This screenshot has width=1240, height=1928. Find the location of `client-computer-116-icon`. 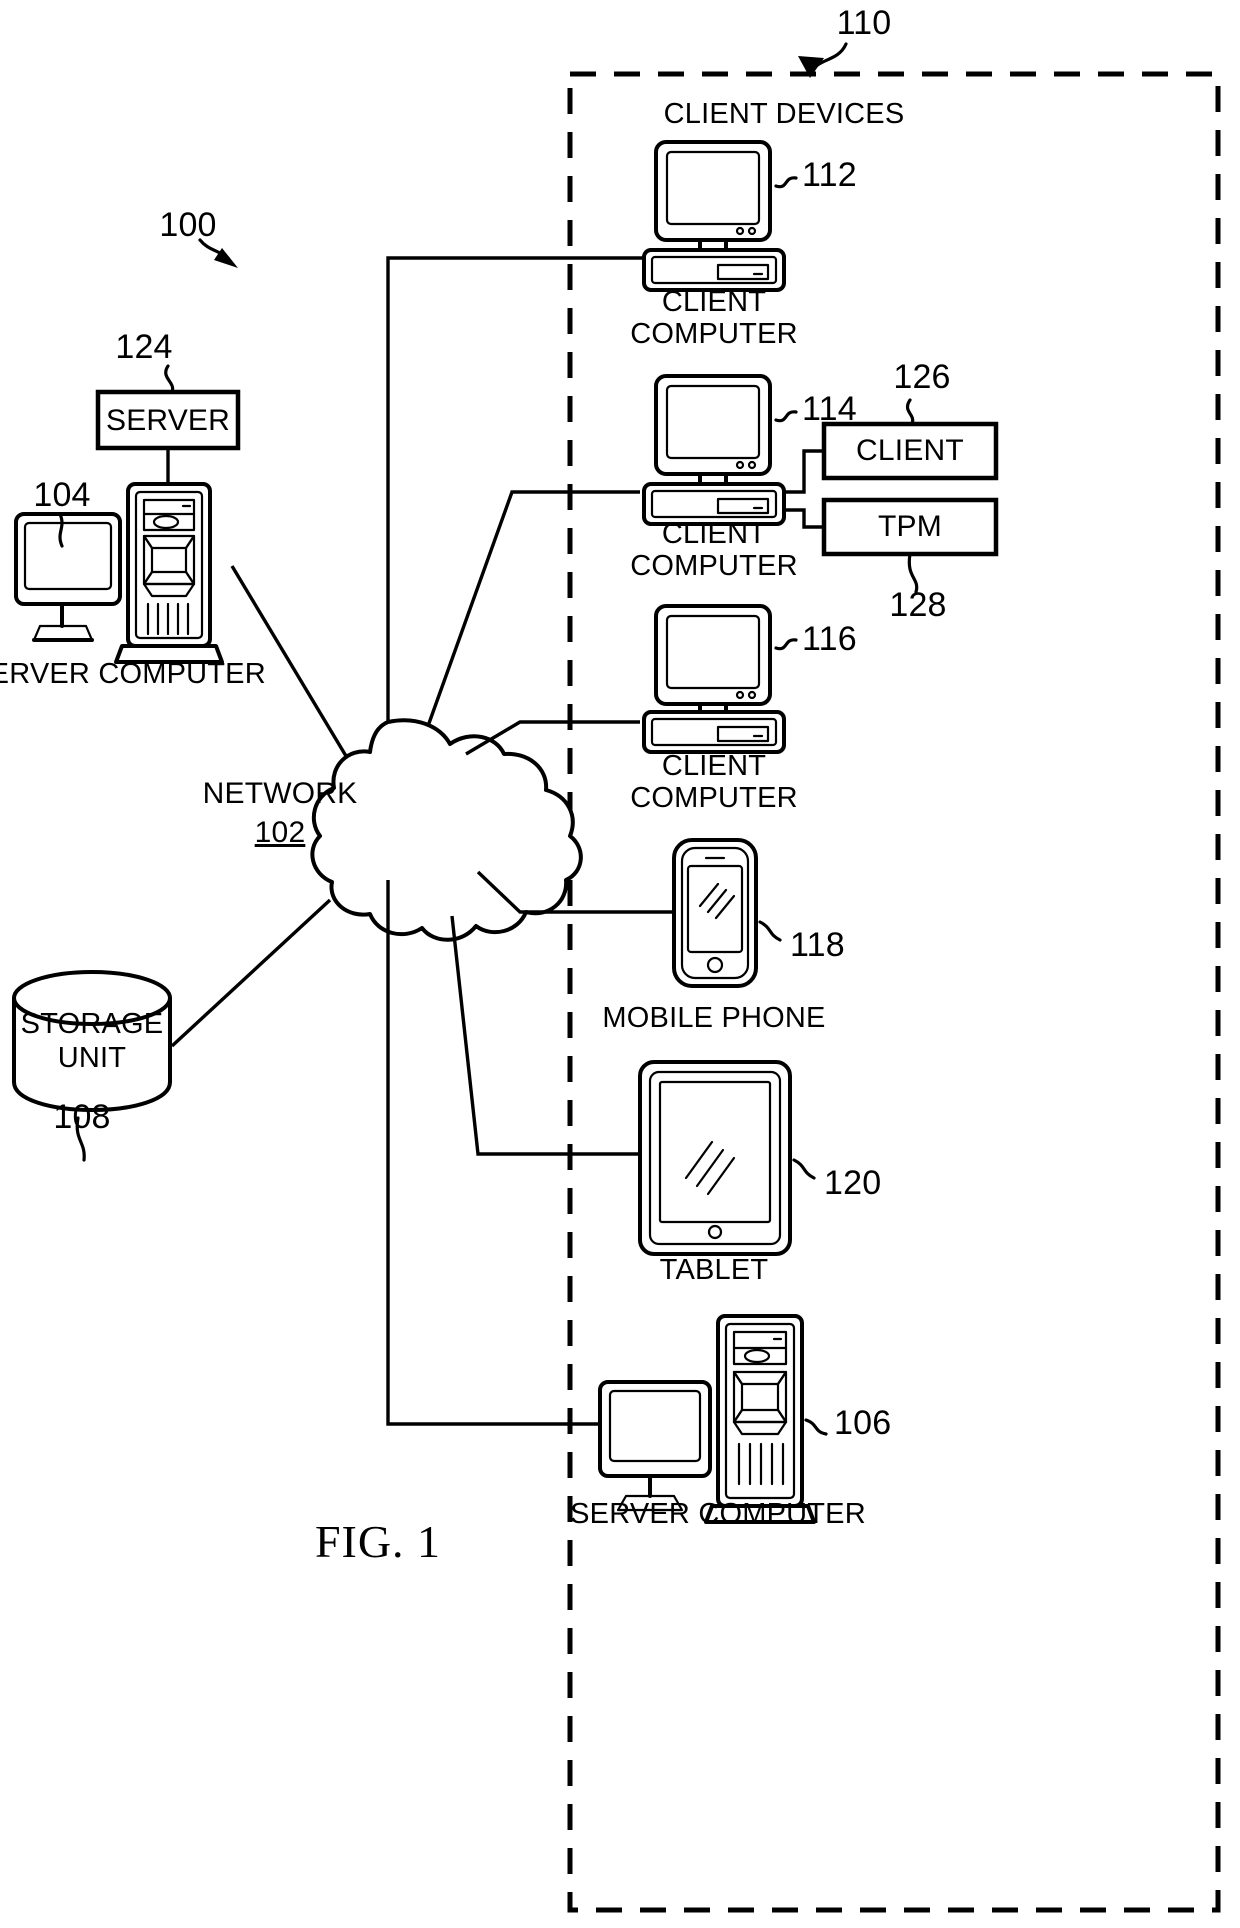

client-computer-116-icon is located at coordinates (714, 679).